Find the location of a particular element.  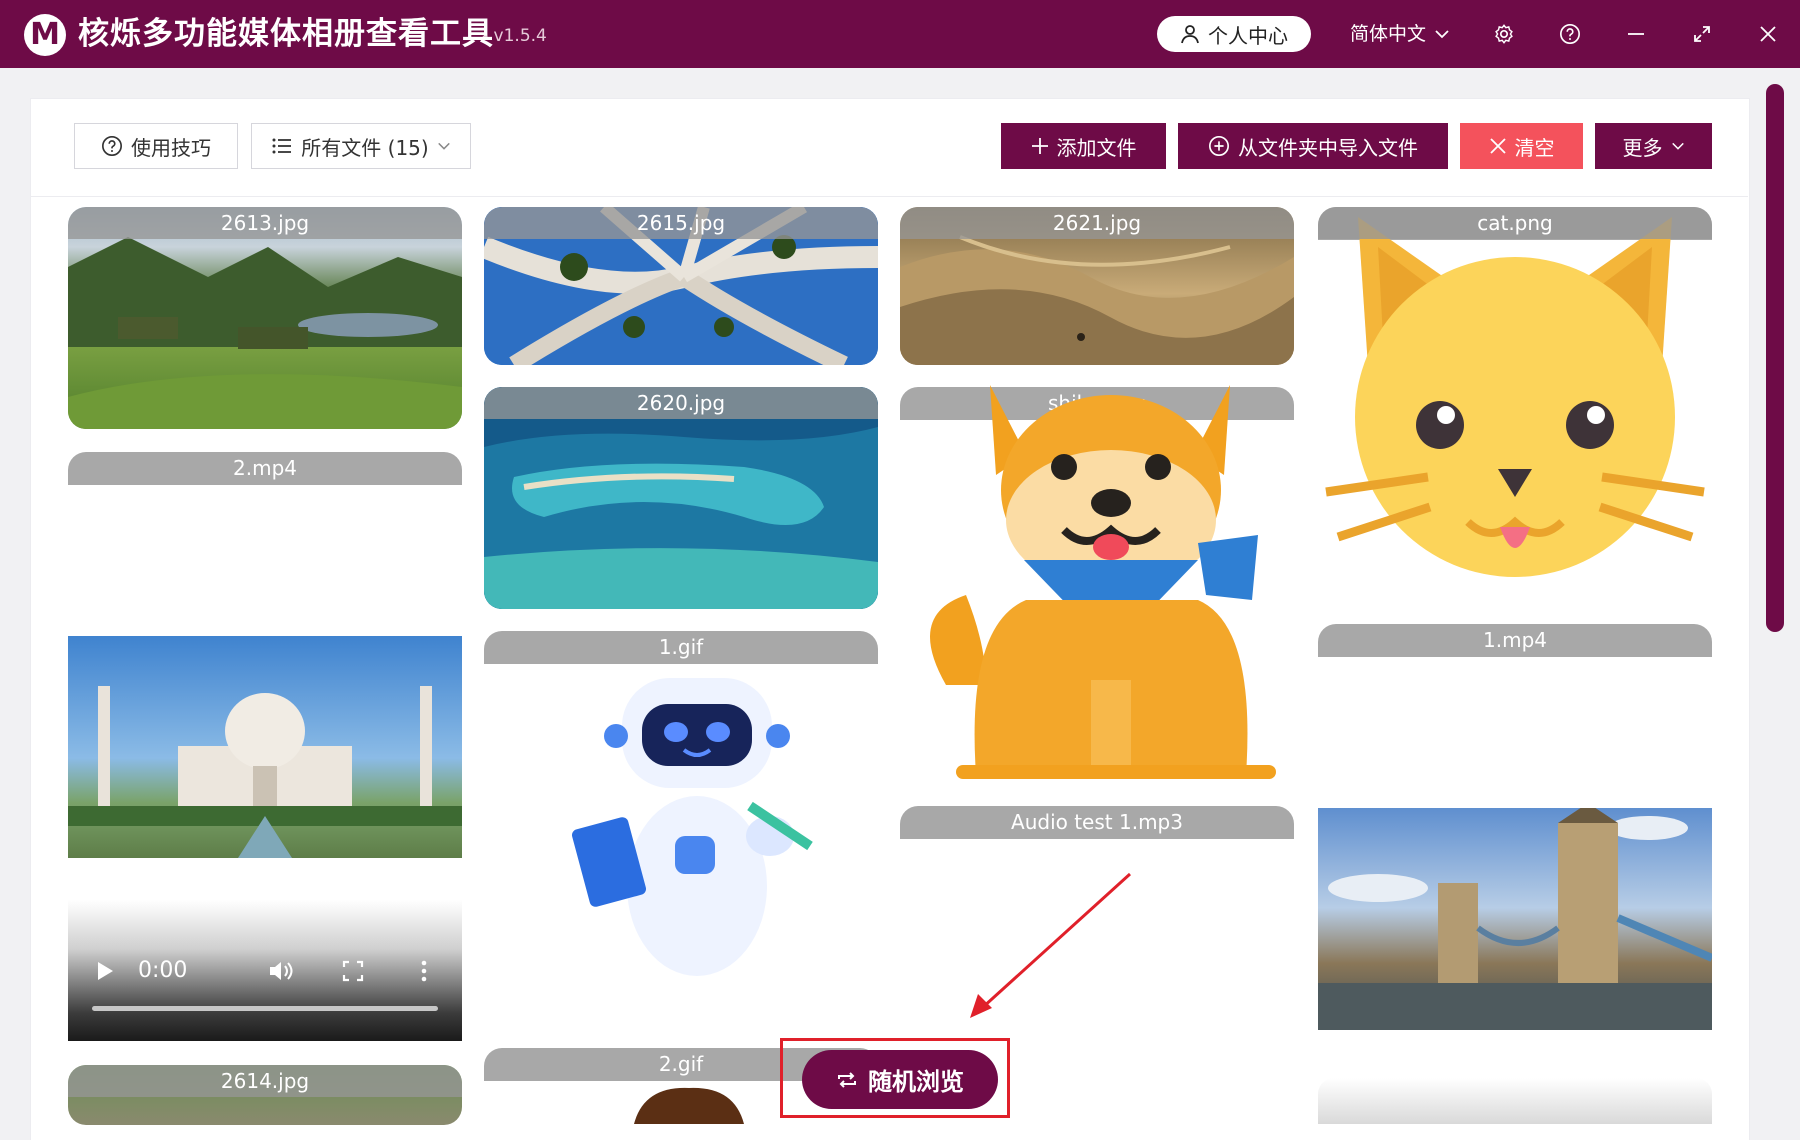

tile-caption: 1.gif is located at coordinates (681, 647).